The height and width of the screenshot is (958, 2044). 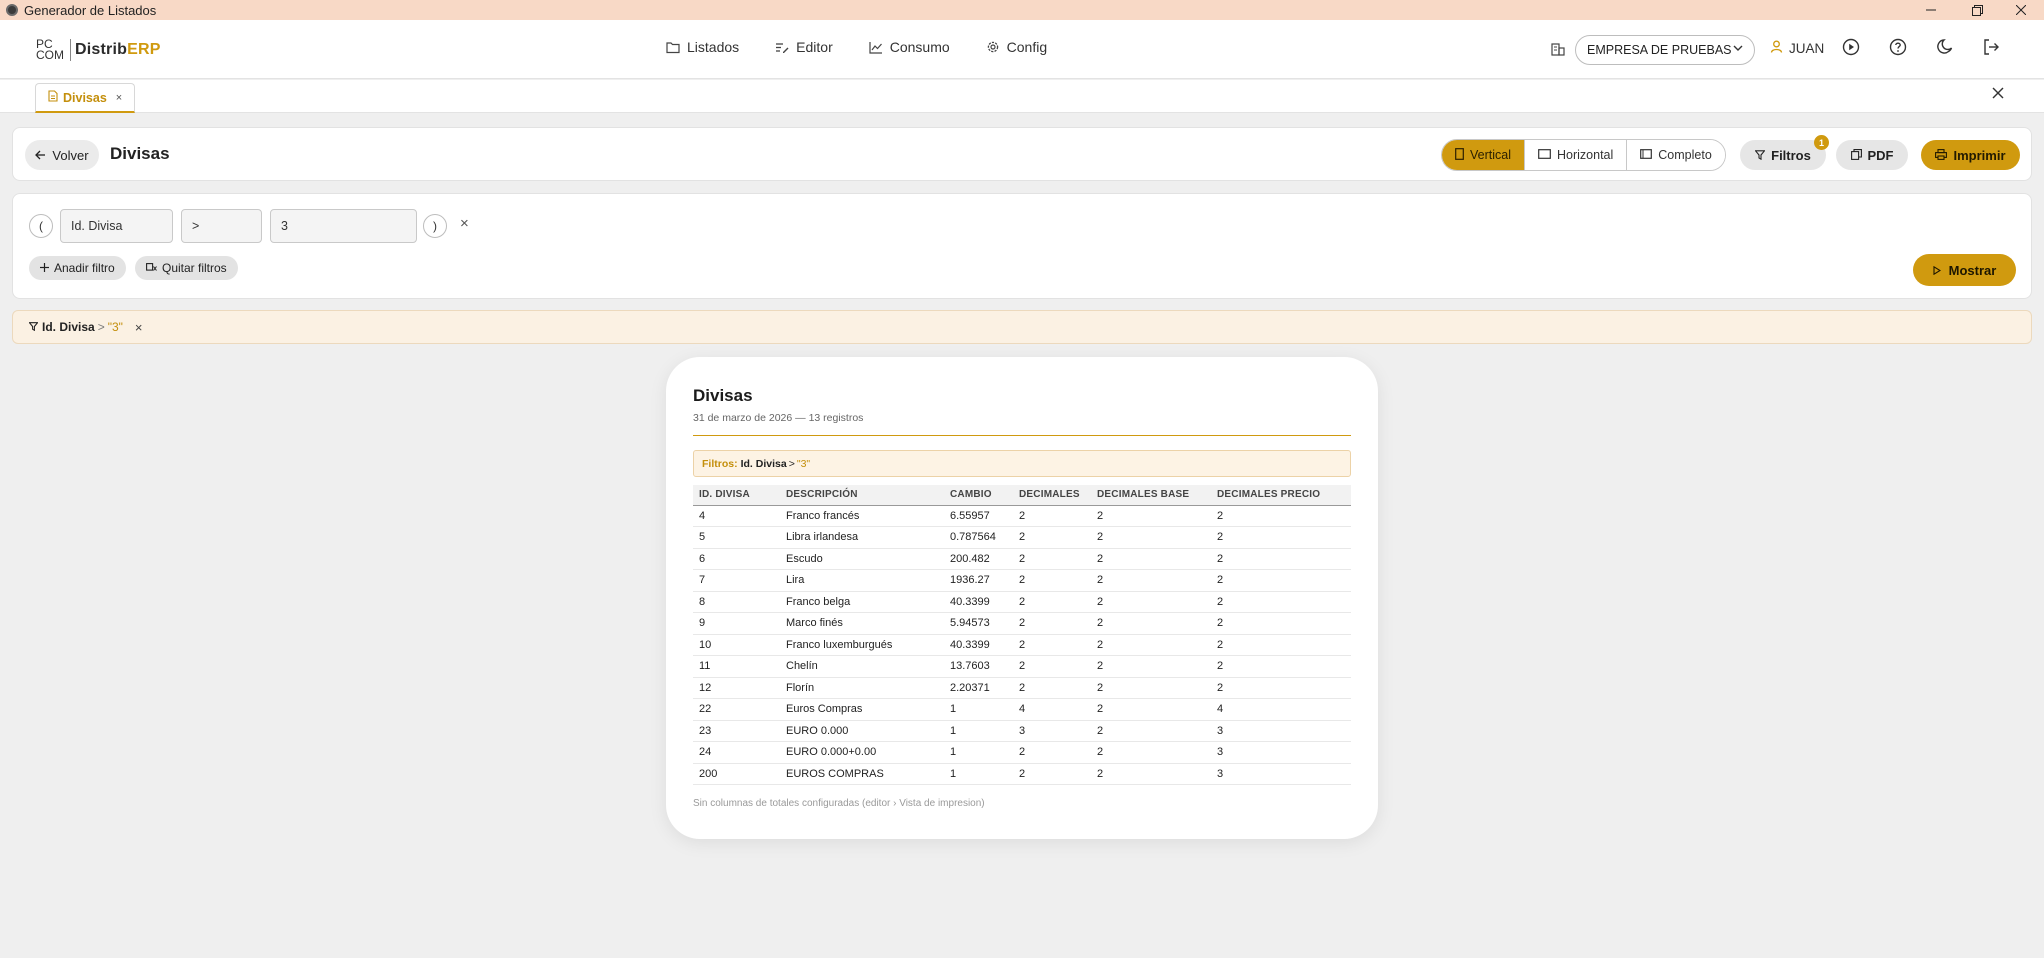 I want to click on table-cell: 3, so click(x=1281, y=752).